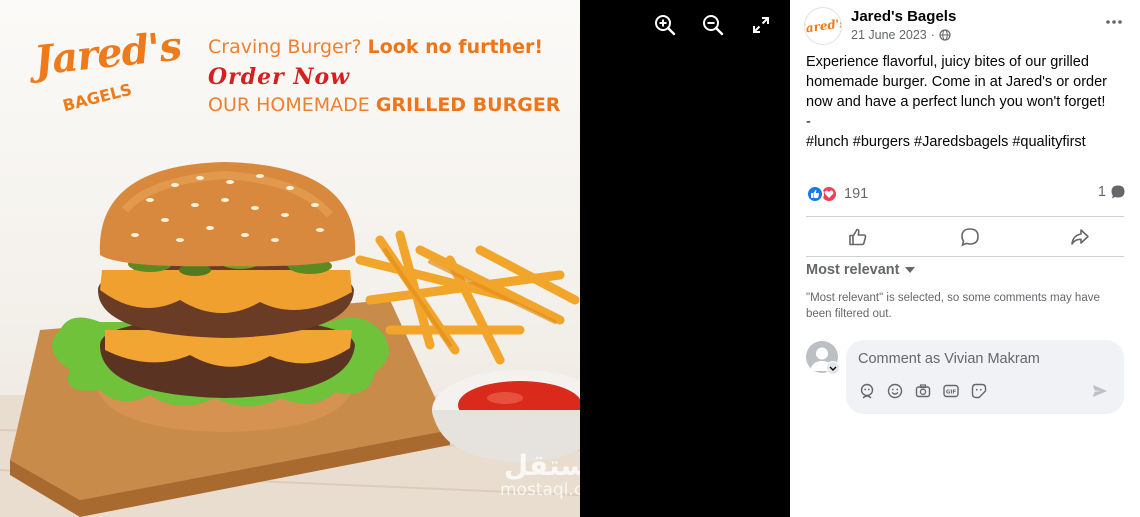 Image resolution: width=1140 pixels, height=517 pixels. I want to click on jareds-bagels-logo: Jared's BAGELS, so click(105, 75).